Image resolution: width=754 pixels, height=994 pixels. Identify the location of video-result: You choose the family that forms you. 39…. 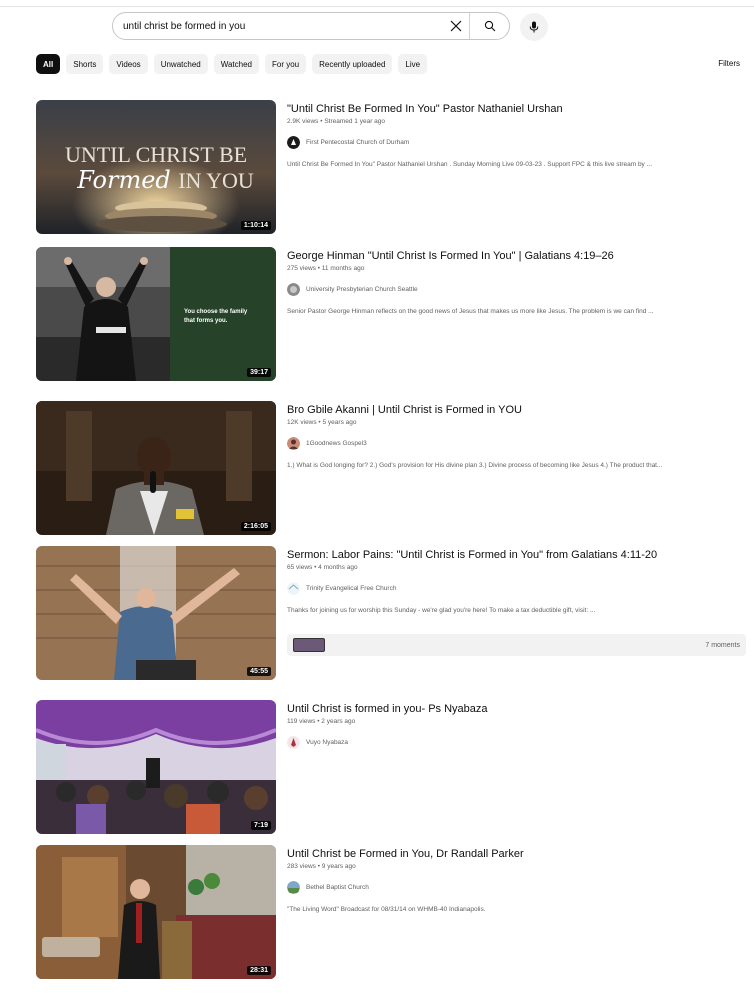
(391, 314).